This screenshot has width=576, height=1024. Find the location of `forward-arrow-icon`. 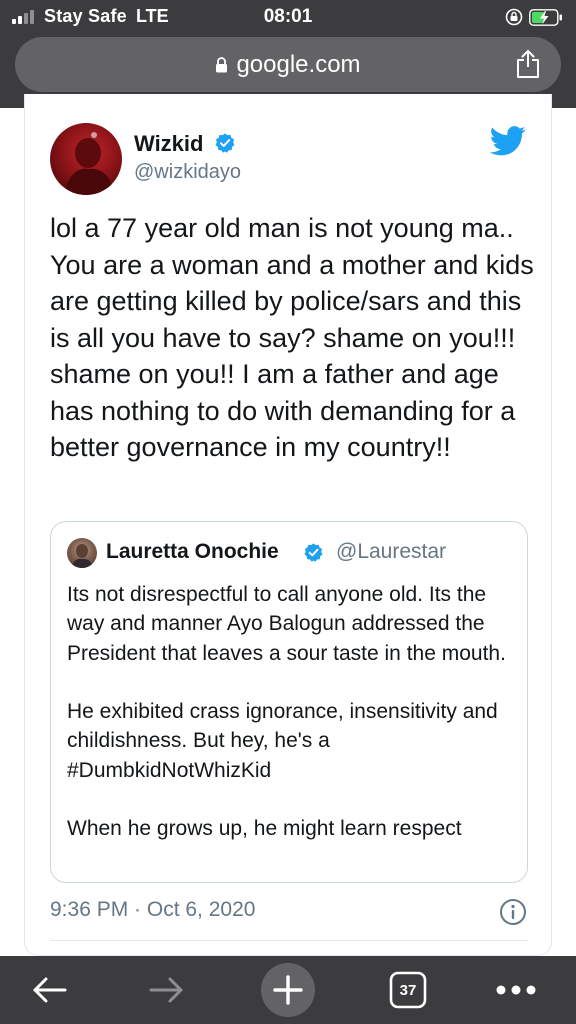

forward-arrow-icon is located at coordinates (166, 990).